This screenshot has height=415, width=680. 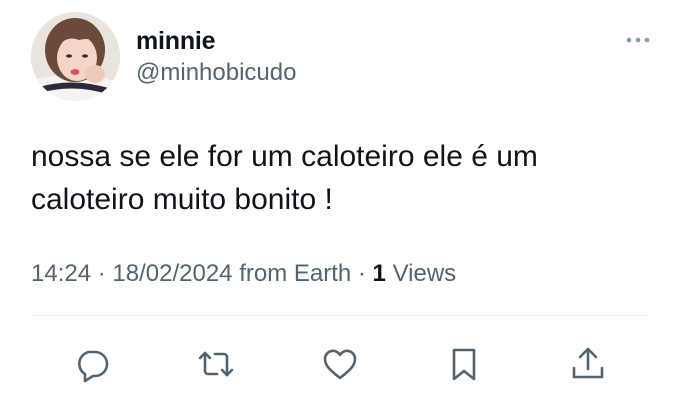 I want to click on tweet-time: 14:24, so click(x=61, y=273).